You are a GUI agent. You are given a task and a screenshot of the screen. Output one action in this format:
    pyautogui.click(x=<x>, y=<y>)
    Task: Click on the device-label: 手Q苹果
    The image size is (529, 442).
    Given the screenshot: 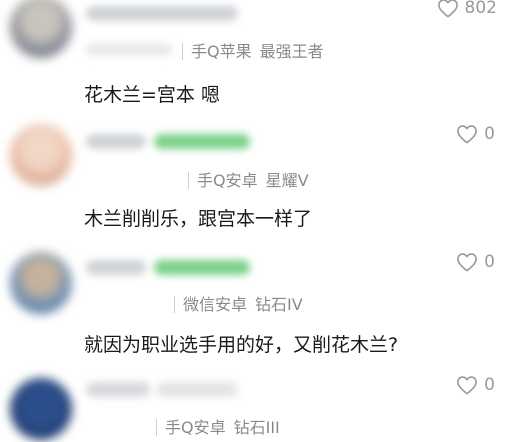 What is the action you would take?
    pyautogui.click(x=221, y=51)
    